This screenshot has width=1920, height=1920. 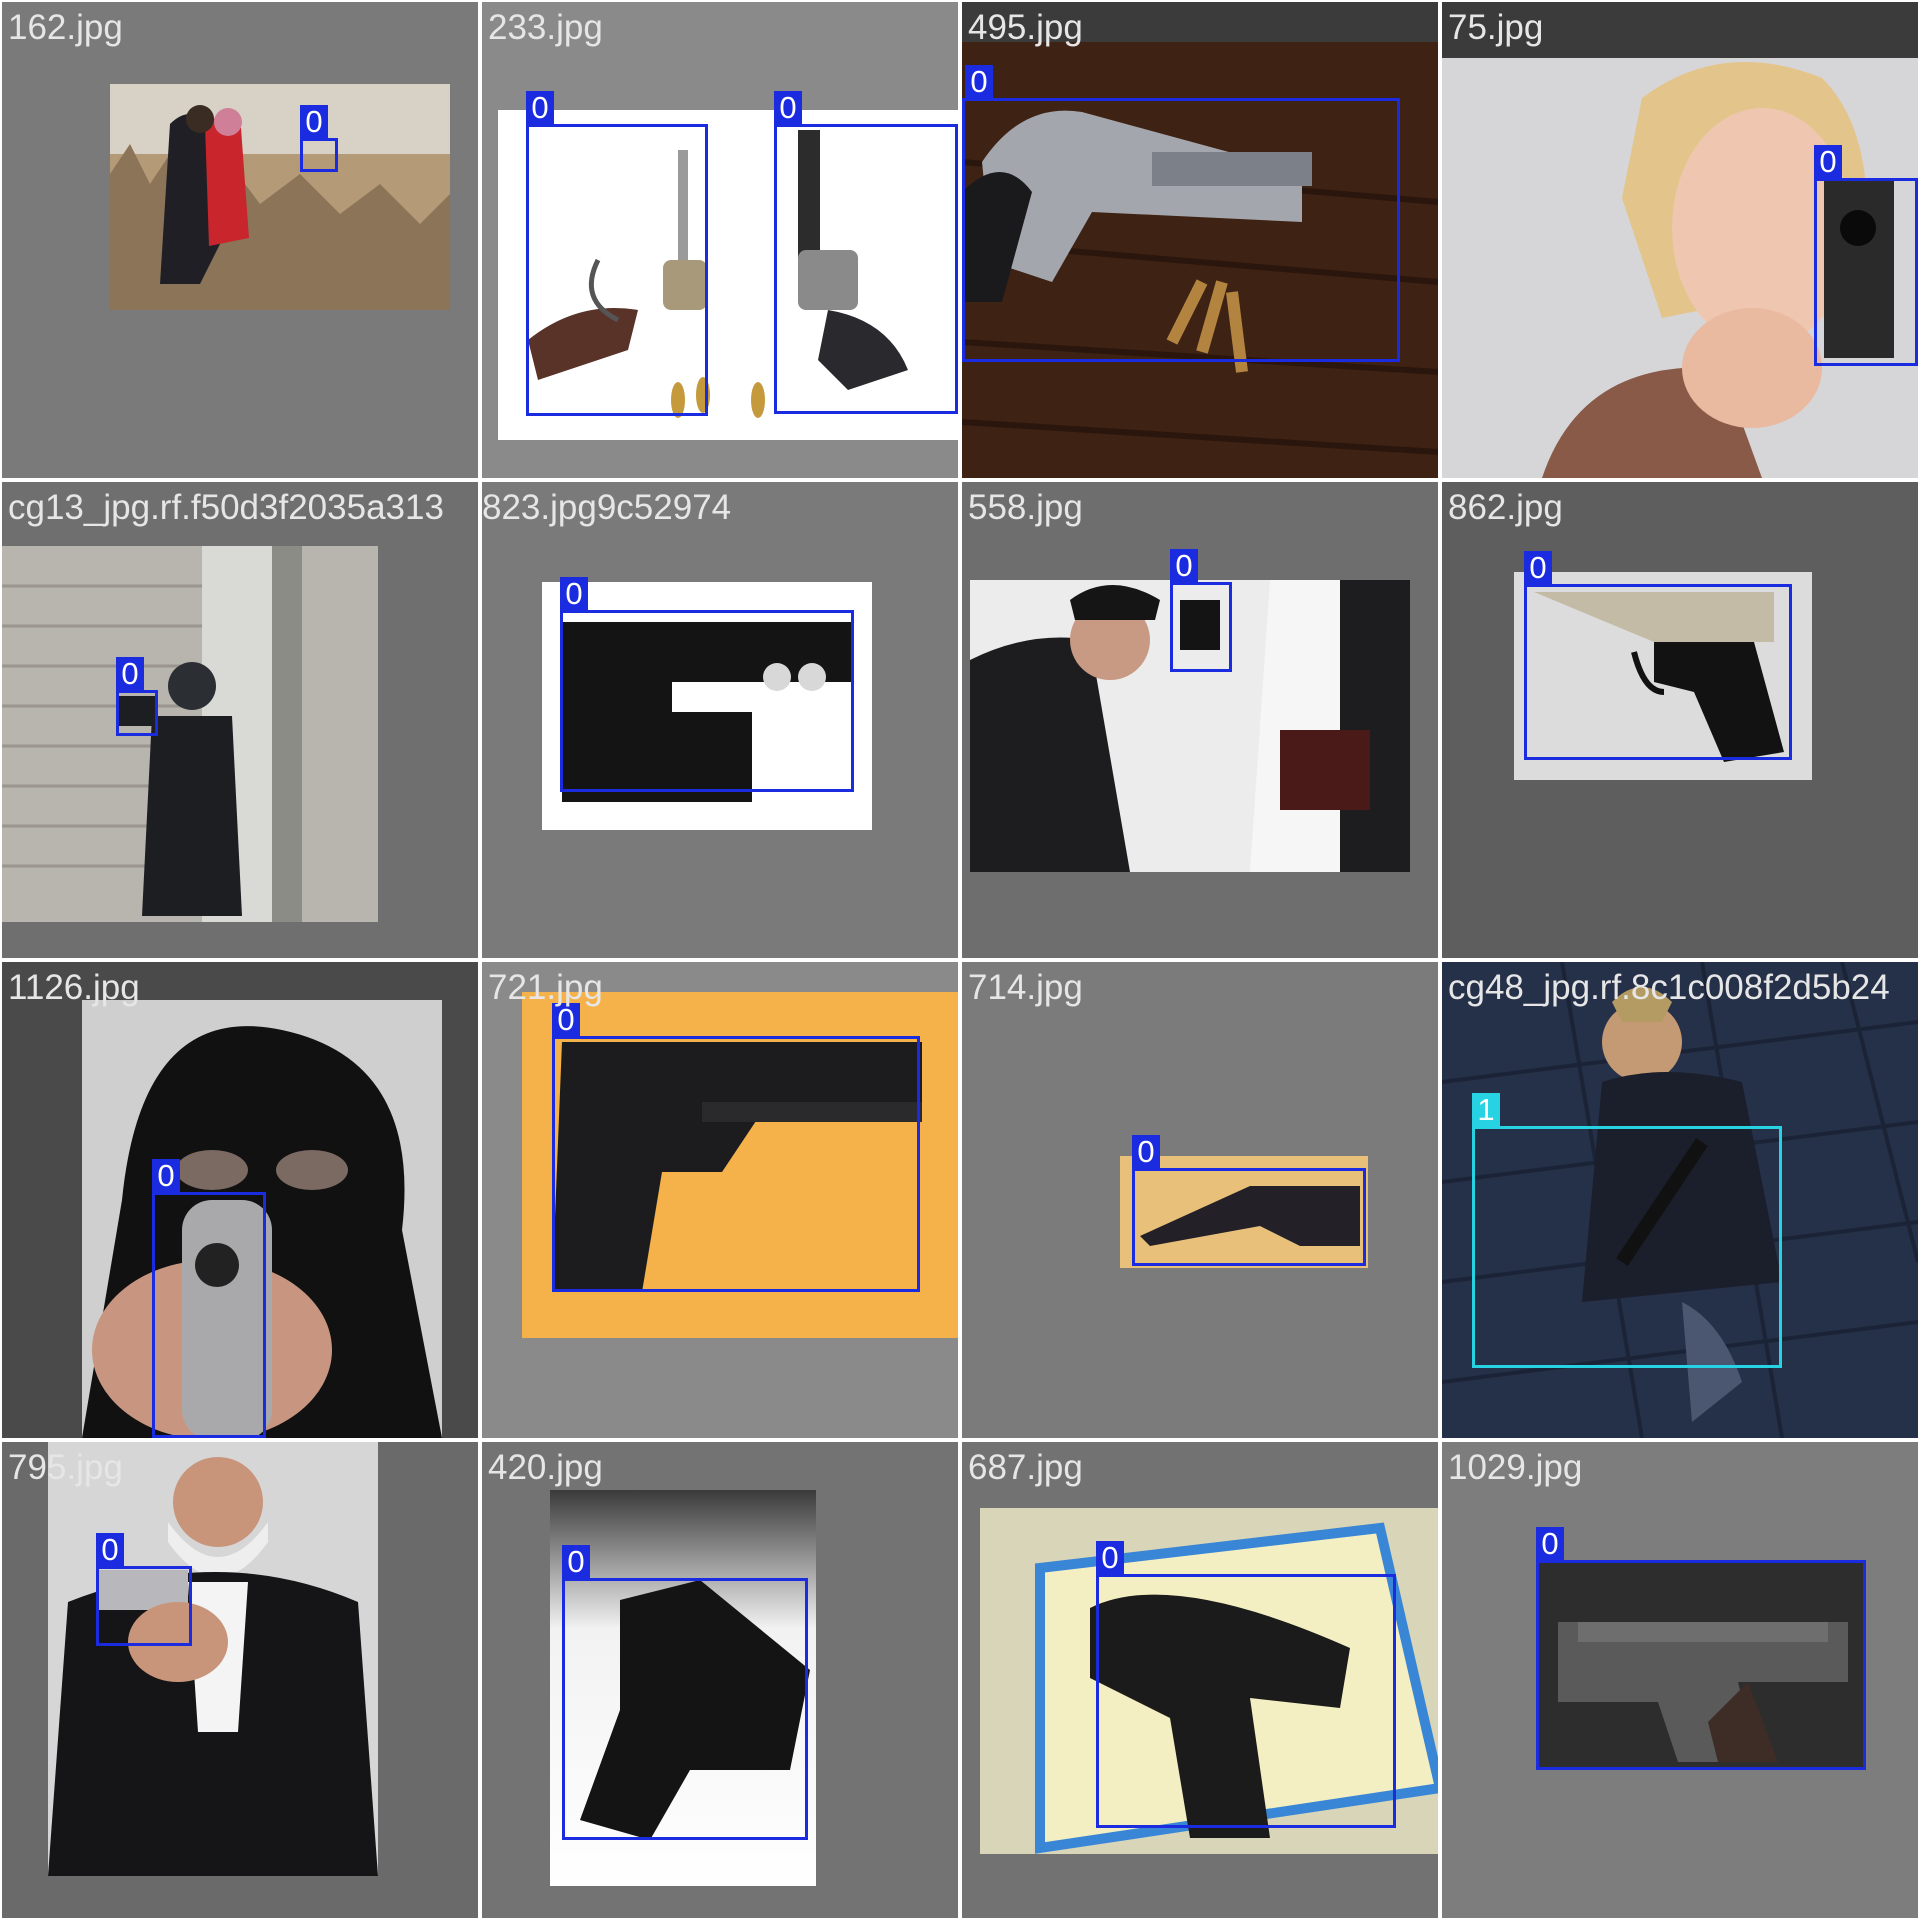 I want to click on tile-233: 0 0 233.jpg, so click(x=720, y=240).